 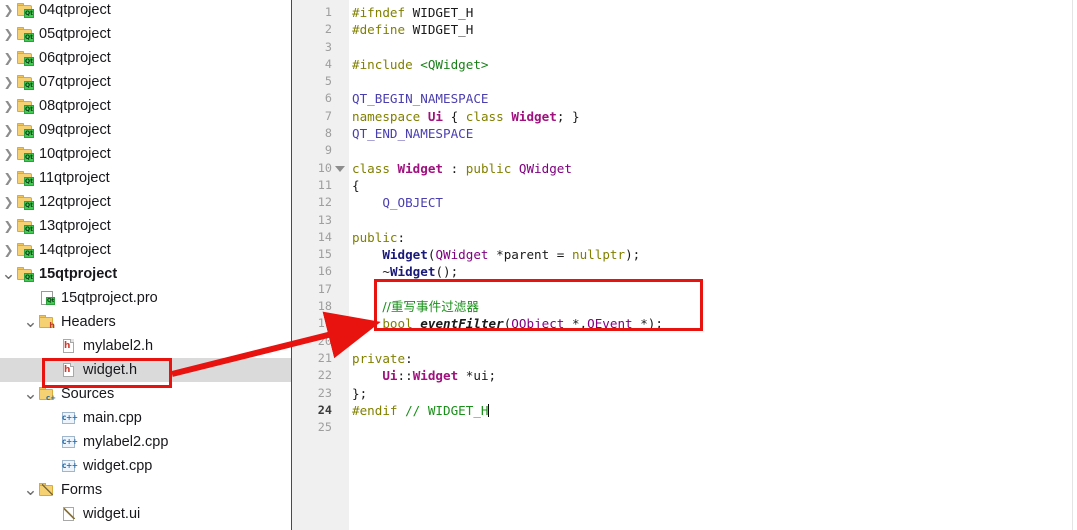 I want to click on tree-item-mylabel2-cpp: c++ mylabel2.cpp, so click(x=145, y=442).